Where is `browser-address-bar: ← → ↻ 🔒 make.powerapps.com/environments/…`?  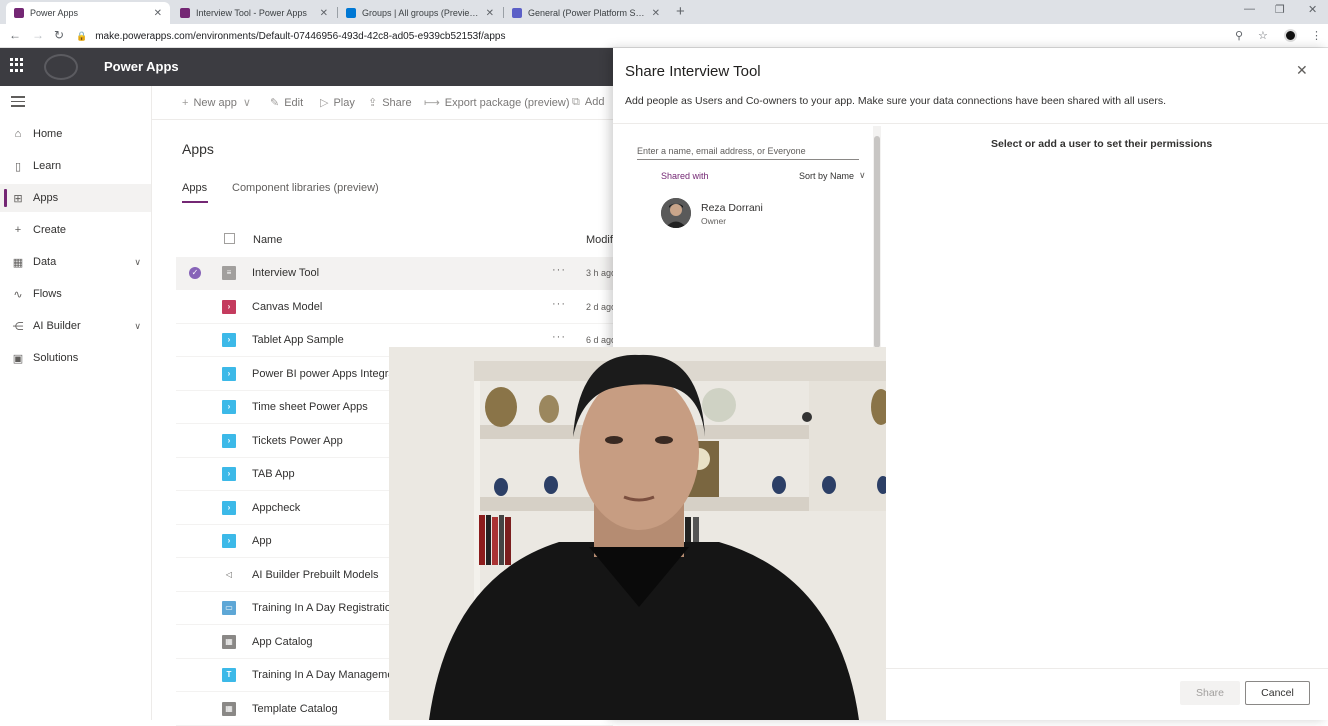
browser-address-bar: ← → ↻ 🔒 make.powerapps.com/environments/… is located at coordinates (664, 36).